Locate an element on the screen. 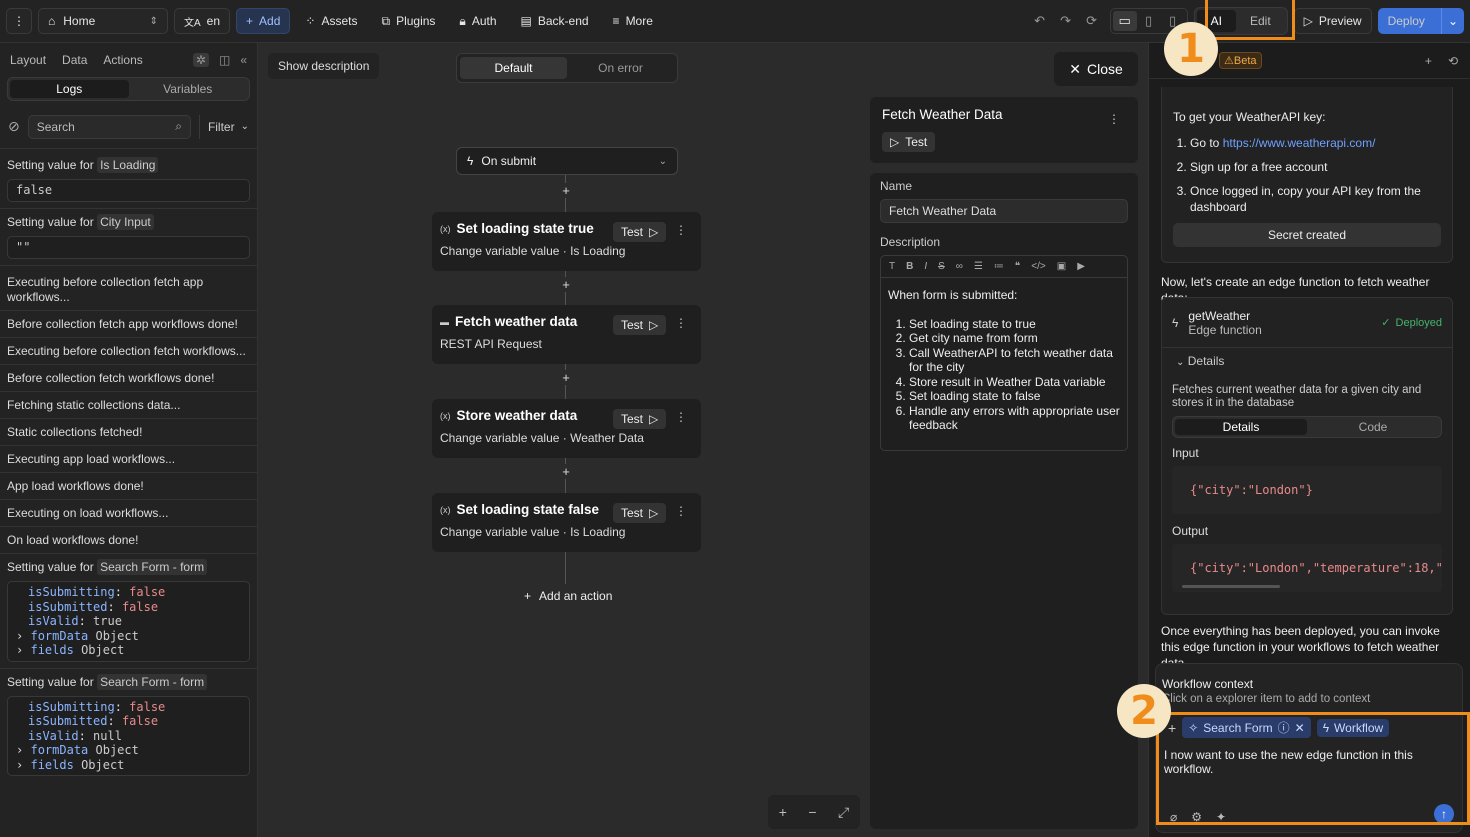  plugins-button: ⧉ Plugins is located at coordinates (408, 21).